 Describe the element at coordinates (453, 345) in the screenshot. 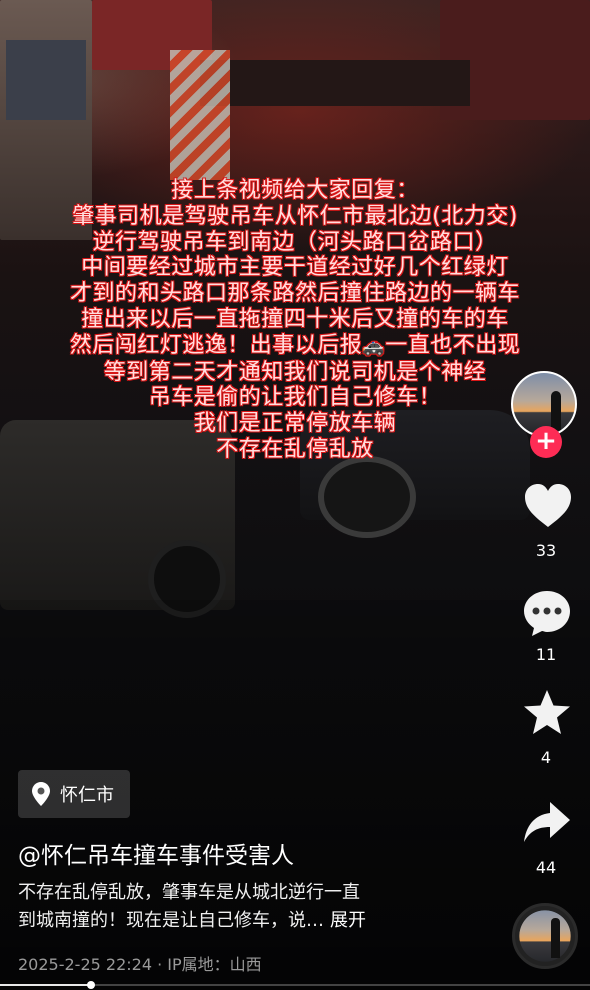

I see `overlay-line-part: 一直也不出现` at that location.